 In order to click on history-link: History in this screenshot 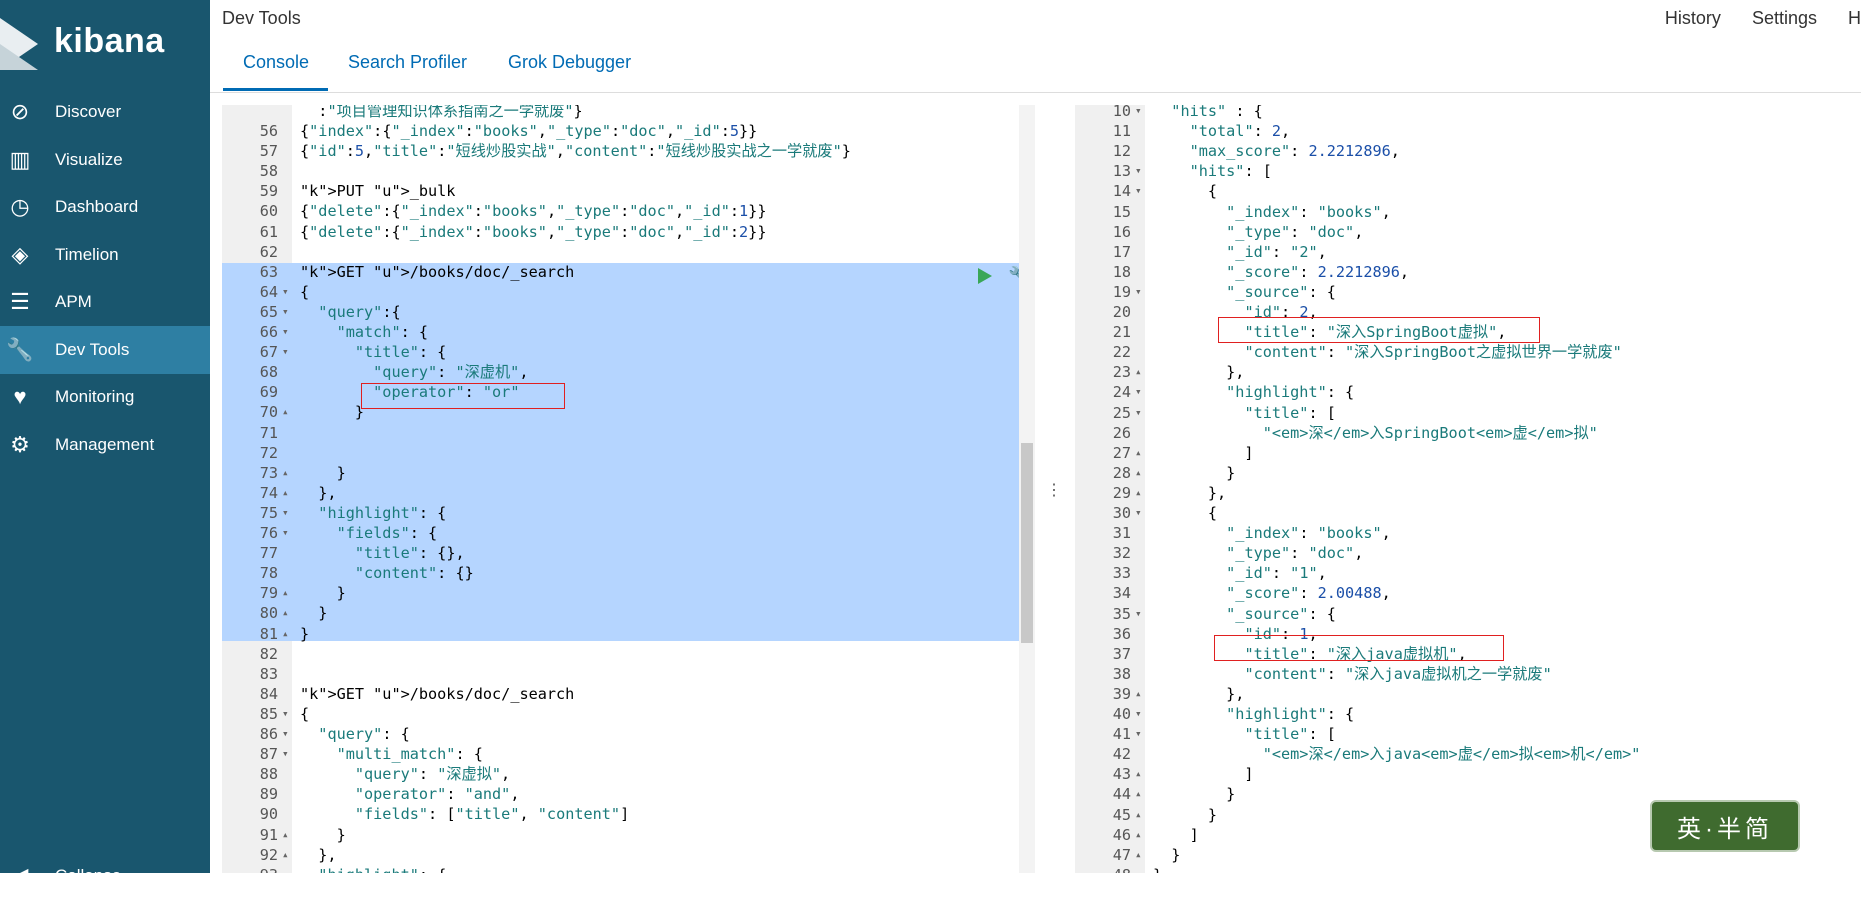, I will do `click(1693, 18)`.